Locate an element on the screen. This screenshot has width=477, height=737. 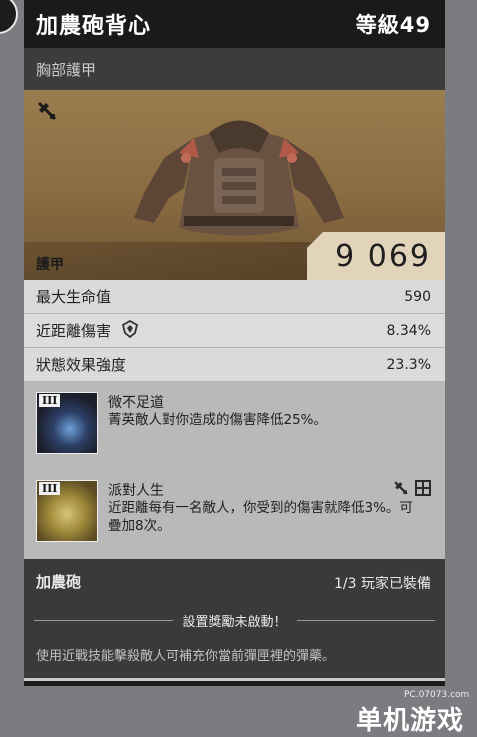
stat-row: 最大生命值 590 is located at coordinates (234, 297).